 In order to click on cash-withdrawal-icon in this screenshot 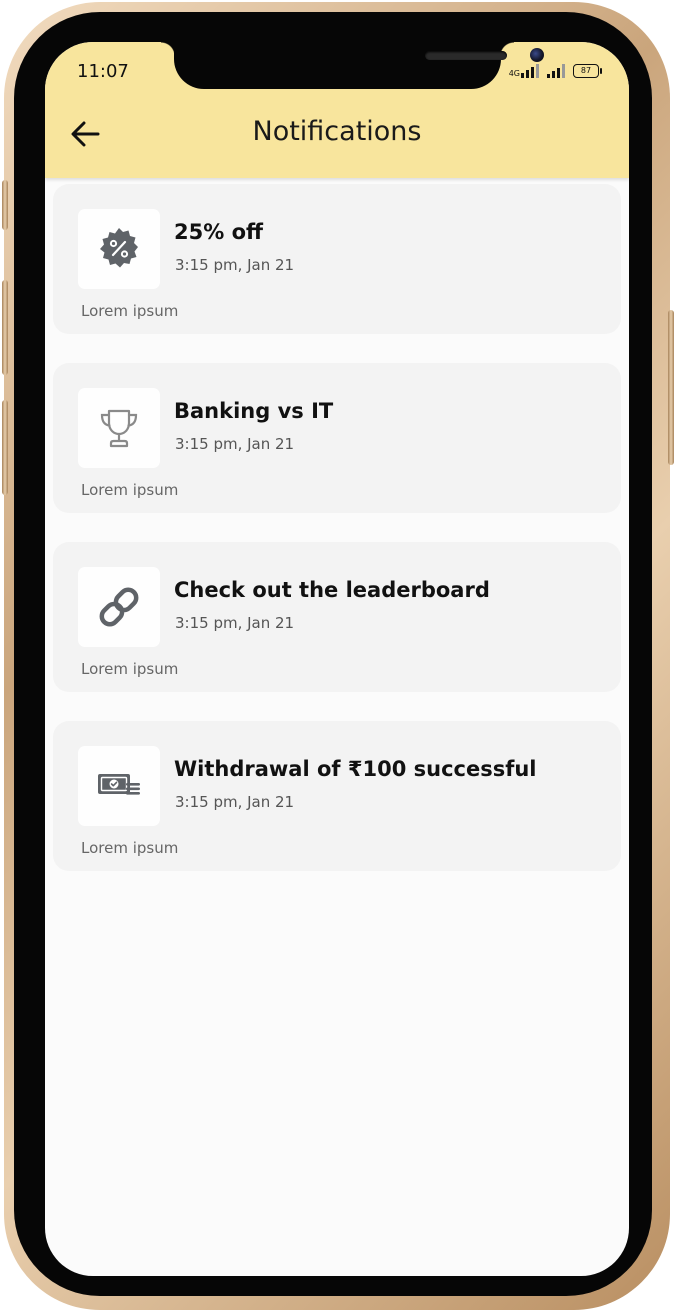, I will do `click(119, 784)`.